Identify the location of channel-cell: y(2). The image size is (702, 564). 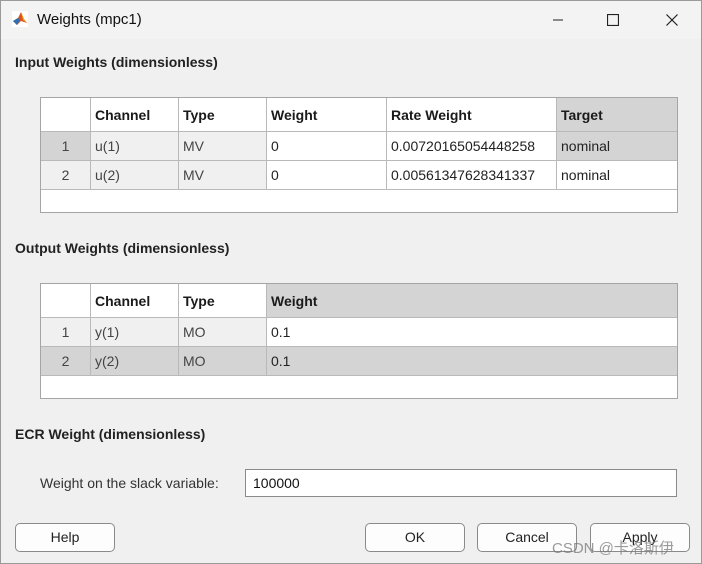
(135, 361).